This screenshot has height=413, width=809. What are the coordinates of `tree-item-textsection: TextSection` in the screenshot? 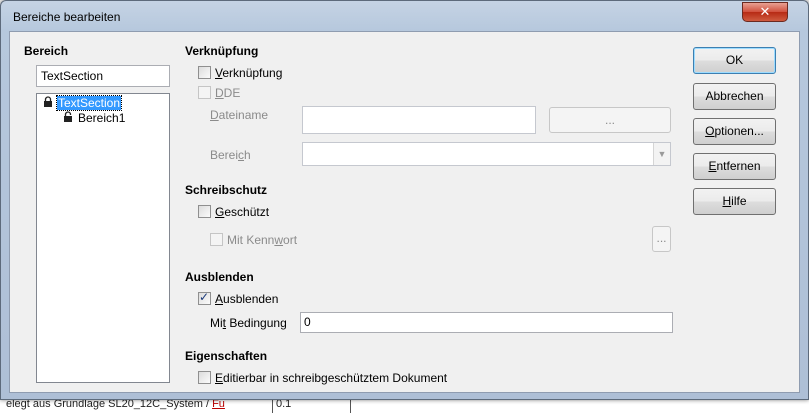 It's located at (83, 103).